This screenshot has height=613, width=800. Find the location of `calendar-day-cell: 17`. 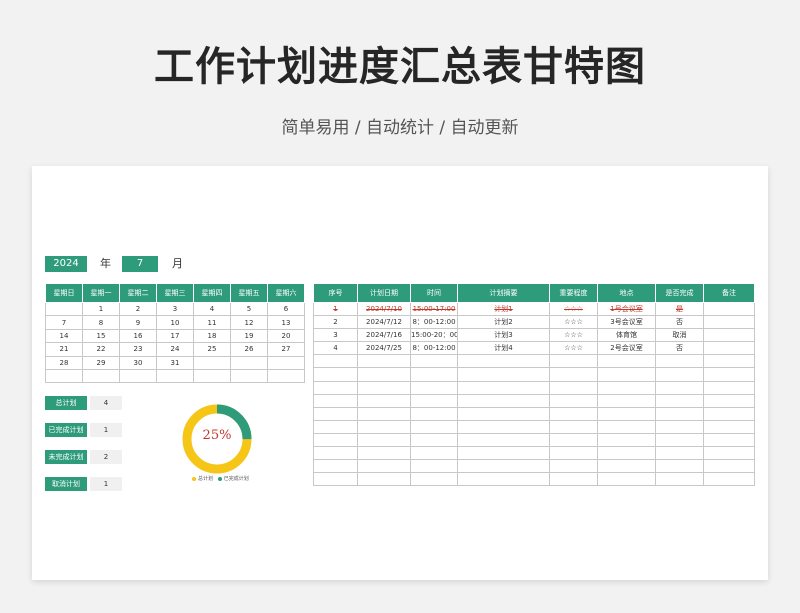

calendar-day-cell: 17 is located at coordinates (175, 336).